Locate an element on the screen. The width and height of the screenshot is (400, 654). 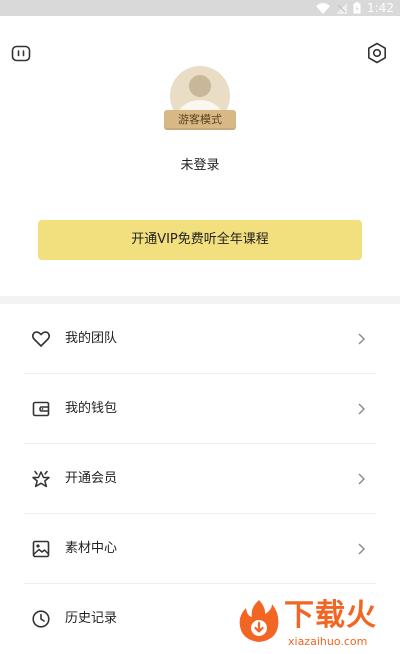
menu-item-label: 我的团队 is located at coordinates (91, 338).